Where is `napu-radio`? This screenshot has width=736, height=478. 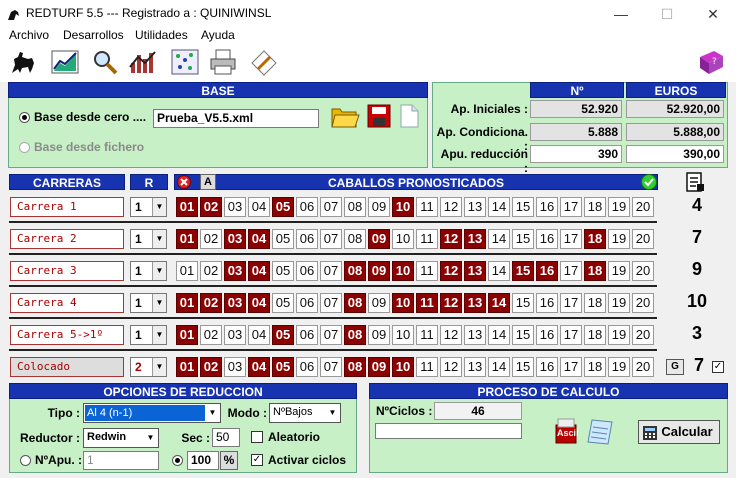 napu-radio is located at coordinates (25, 460).